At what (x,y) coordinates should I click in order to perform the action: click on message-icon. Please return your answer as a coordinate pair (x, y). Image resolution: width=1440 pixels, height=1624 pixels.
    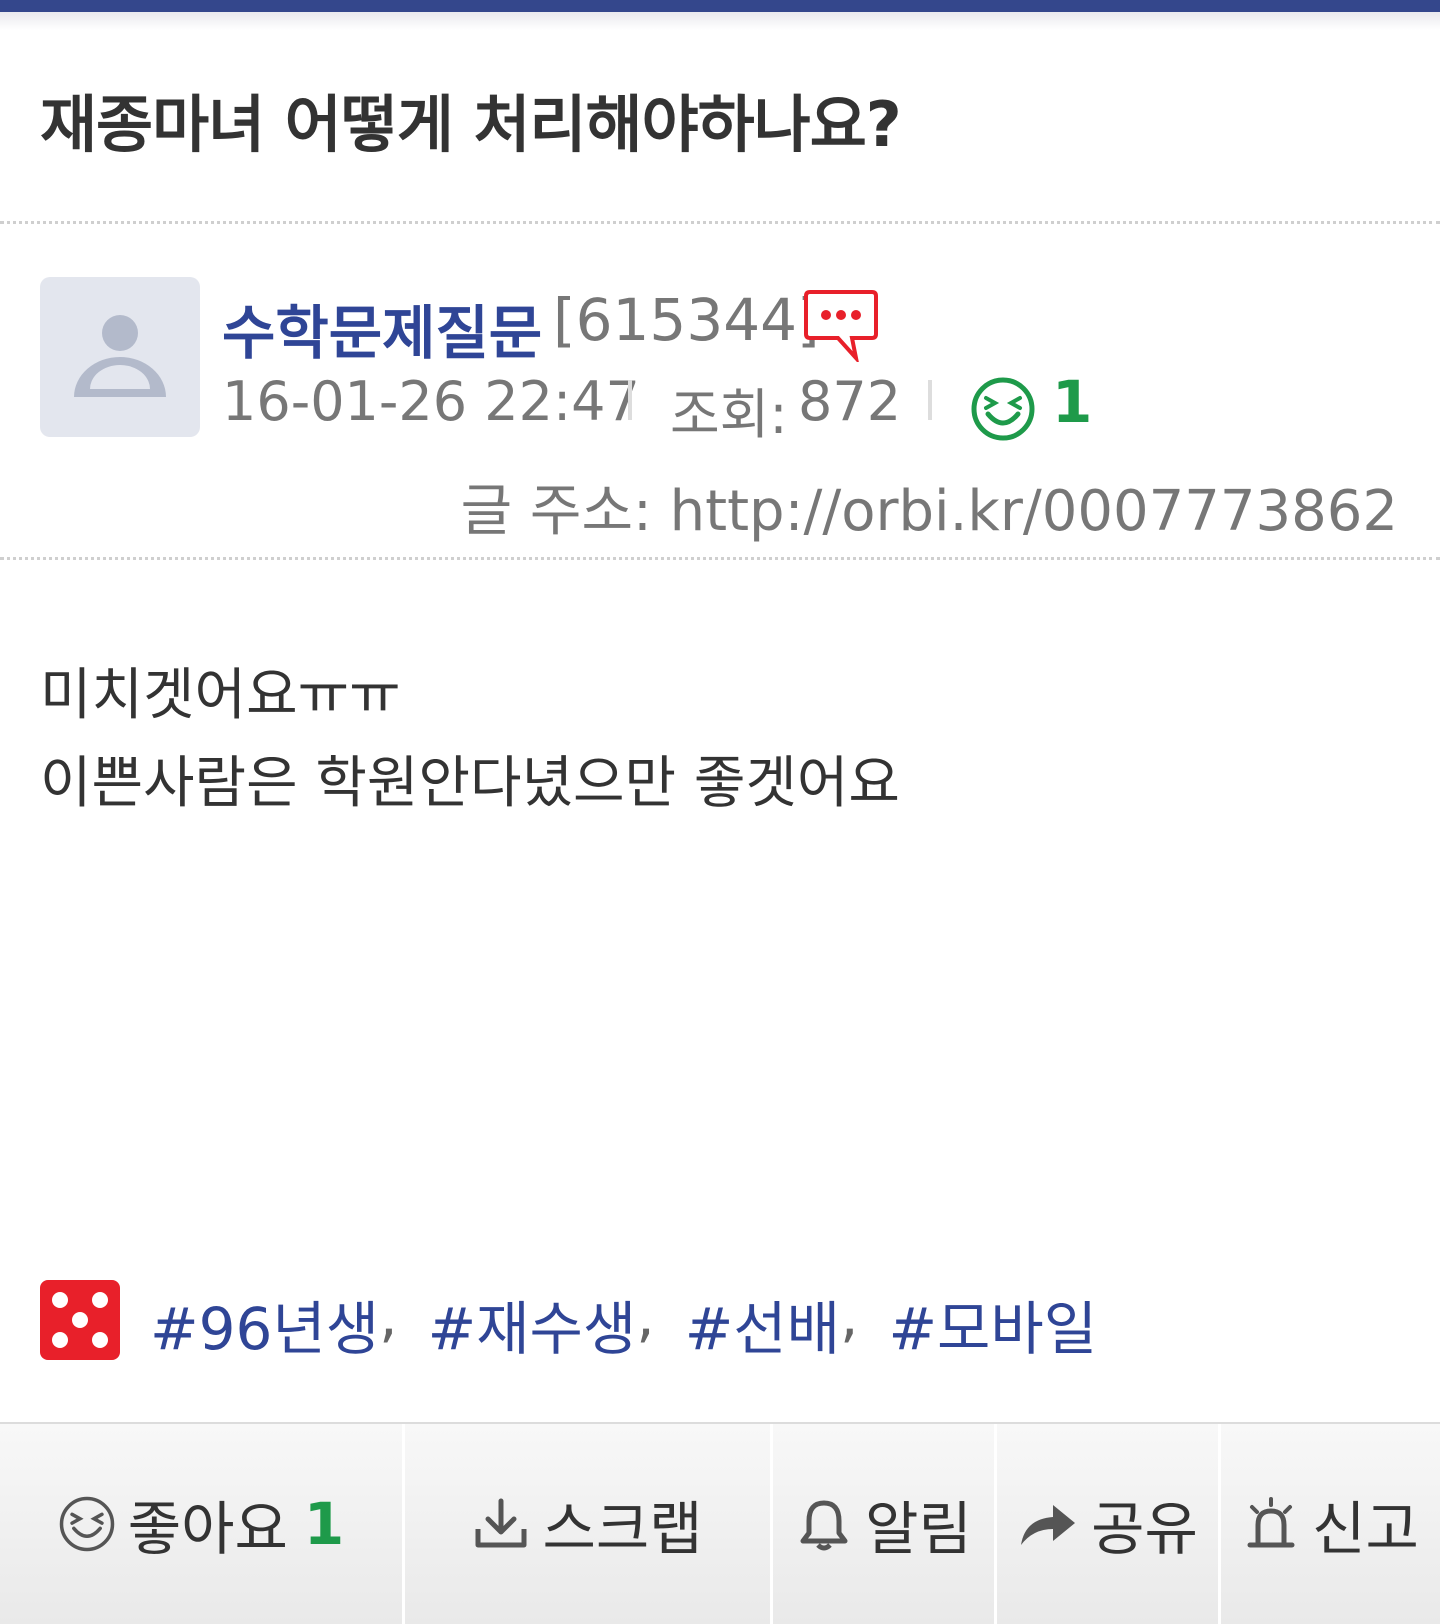
    Looking at the image, I should click on (841, 325).